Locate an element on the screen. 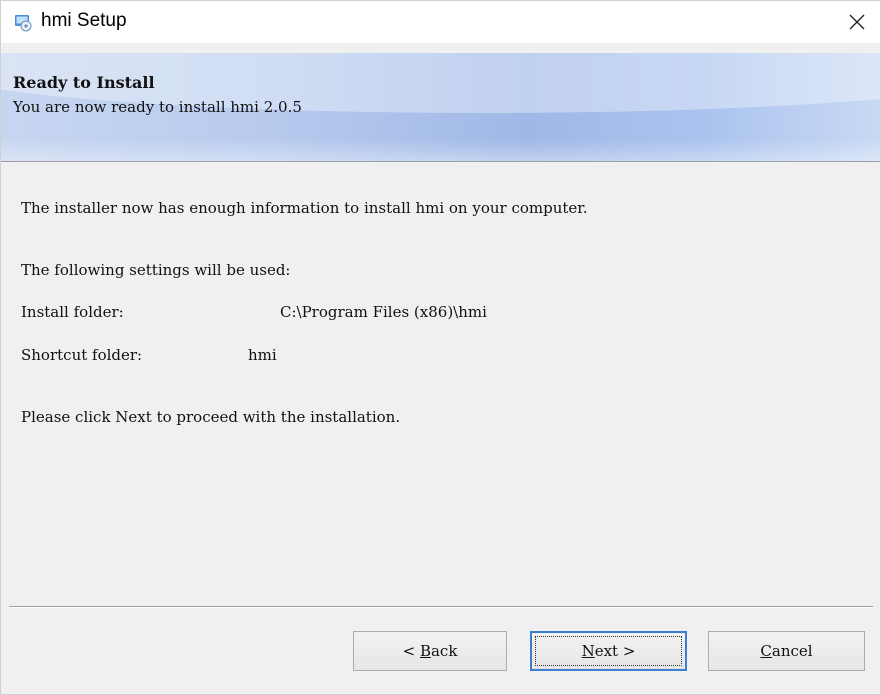  install-folder-label: Install folder: is located at coordinates (72, 312).